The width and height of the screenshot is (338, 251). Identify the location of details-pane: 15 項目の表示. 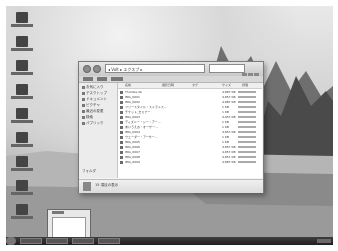
(171, 186).